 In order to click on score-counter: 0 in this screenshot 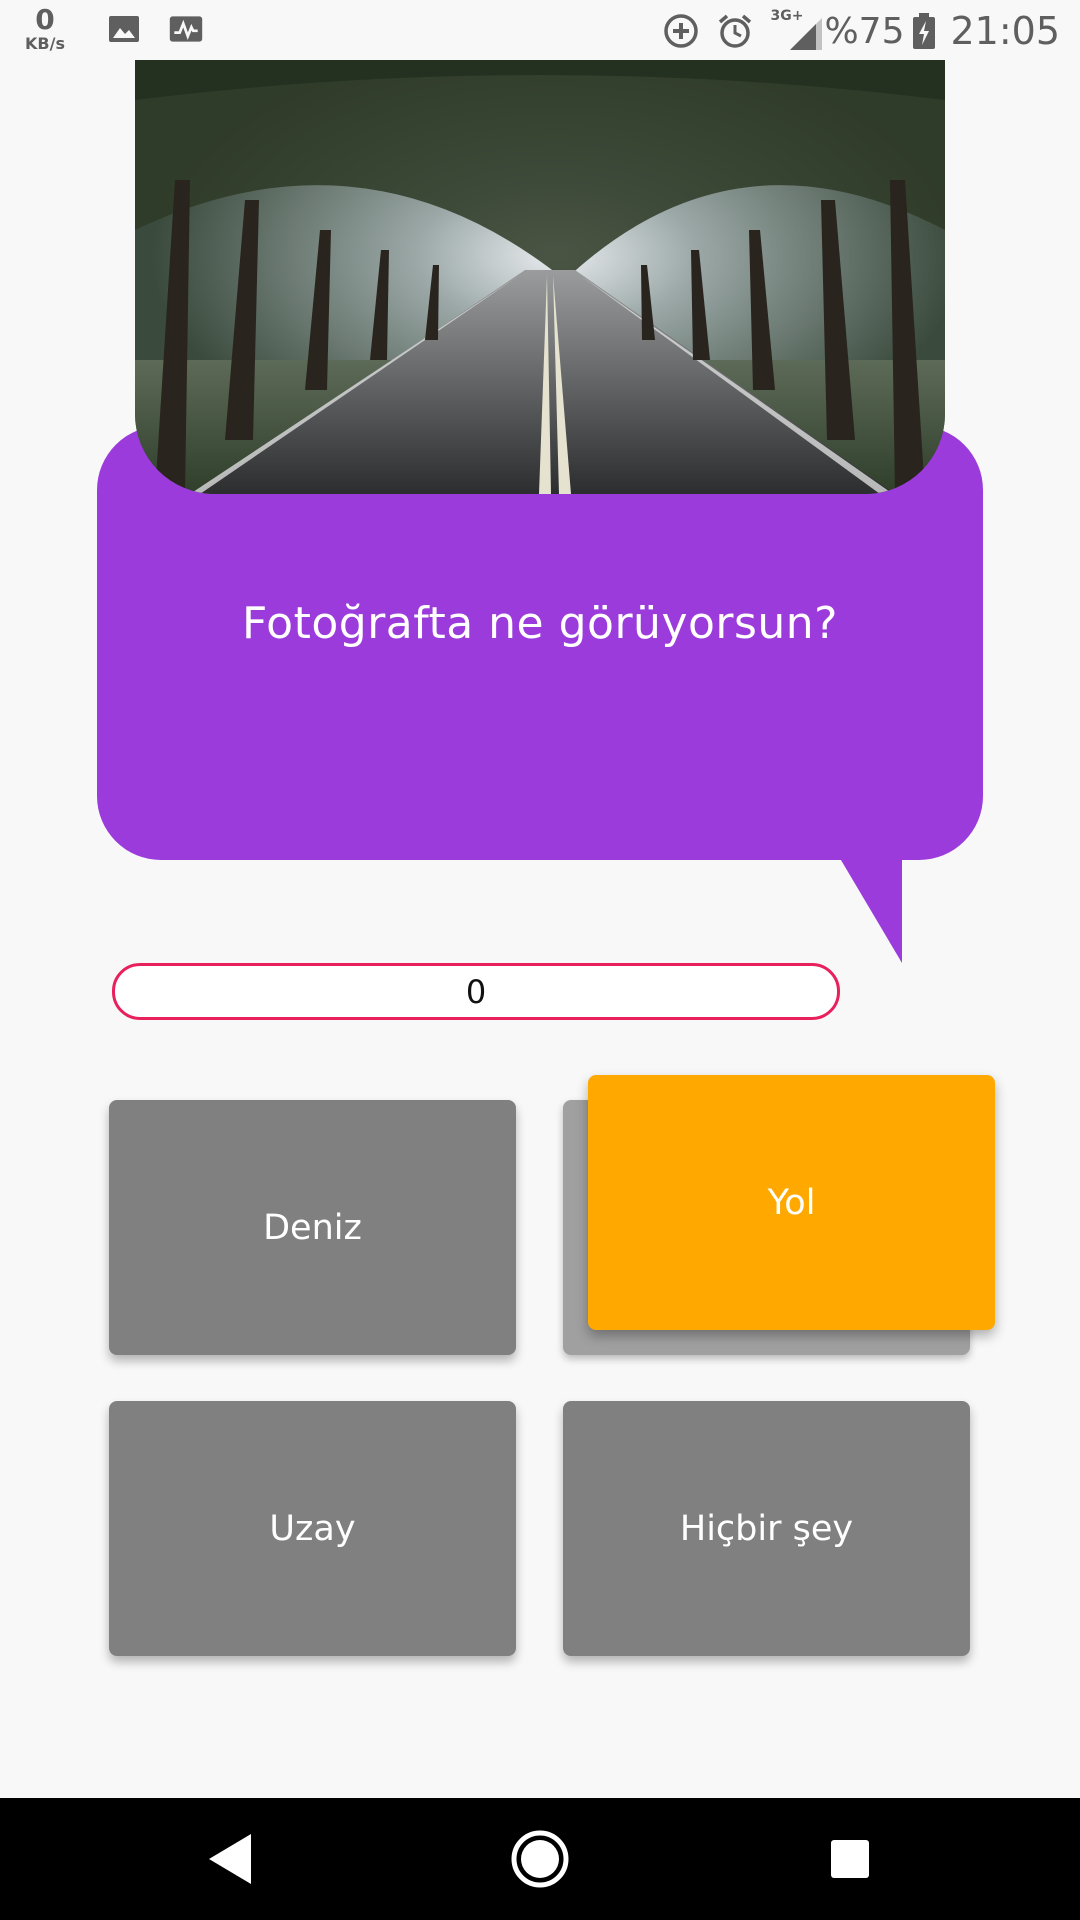, I will do `click(476, 991)`.